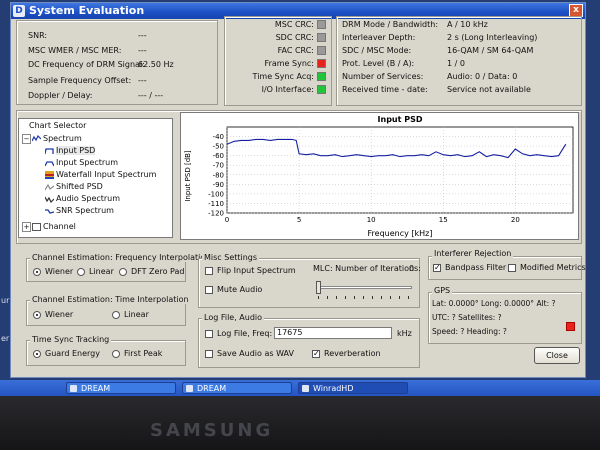 The height and width of the screenshot is (450, 600). What do you see at coordinates (26, 139) in the screenshot?
I see `tree-expand-spectrum: −` at bounding box center [26, 139].